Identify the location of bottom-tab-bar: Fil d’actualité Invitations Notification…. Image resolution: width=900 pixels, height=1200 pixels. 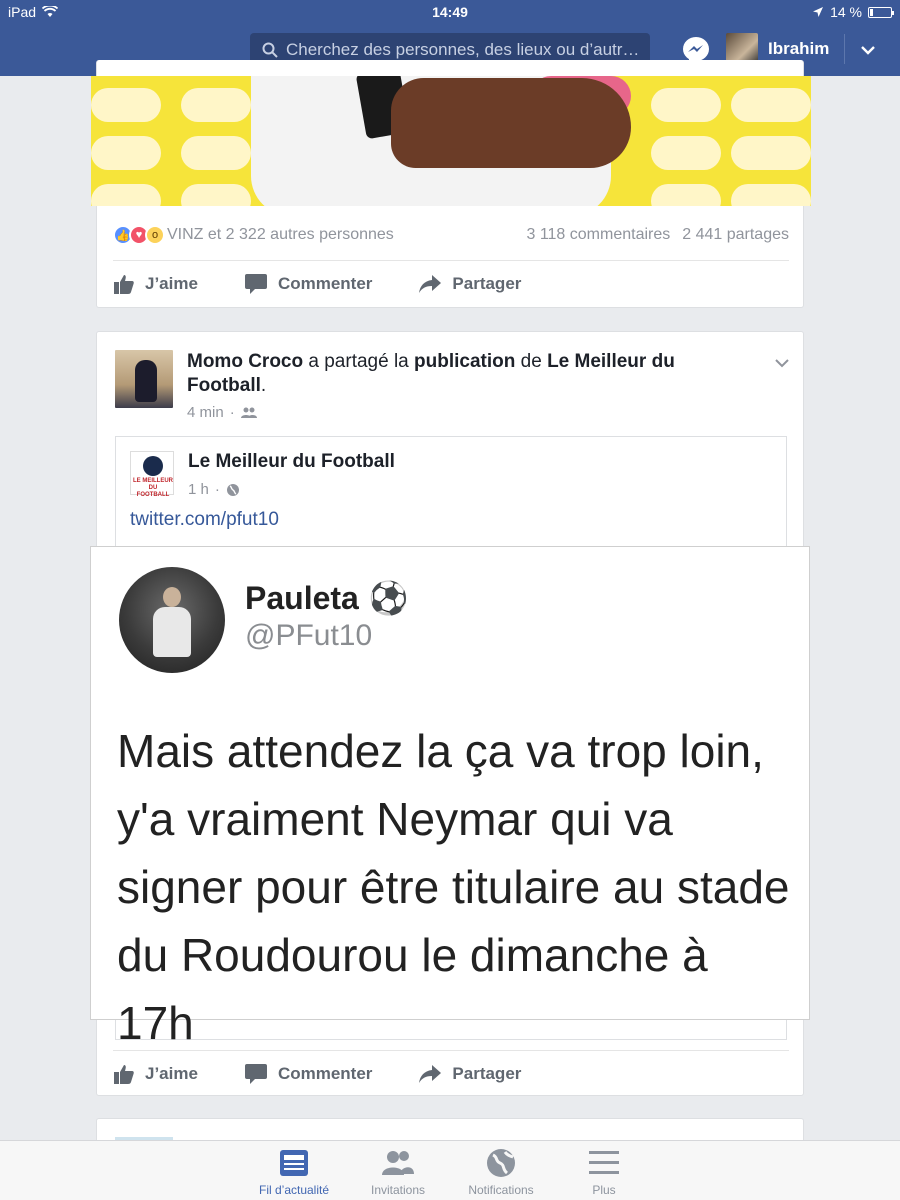
(450, 1170).